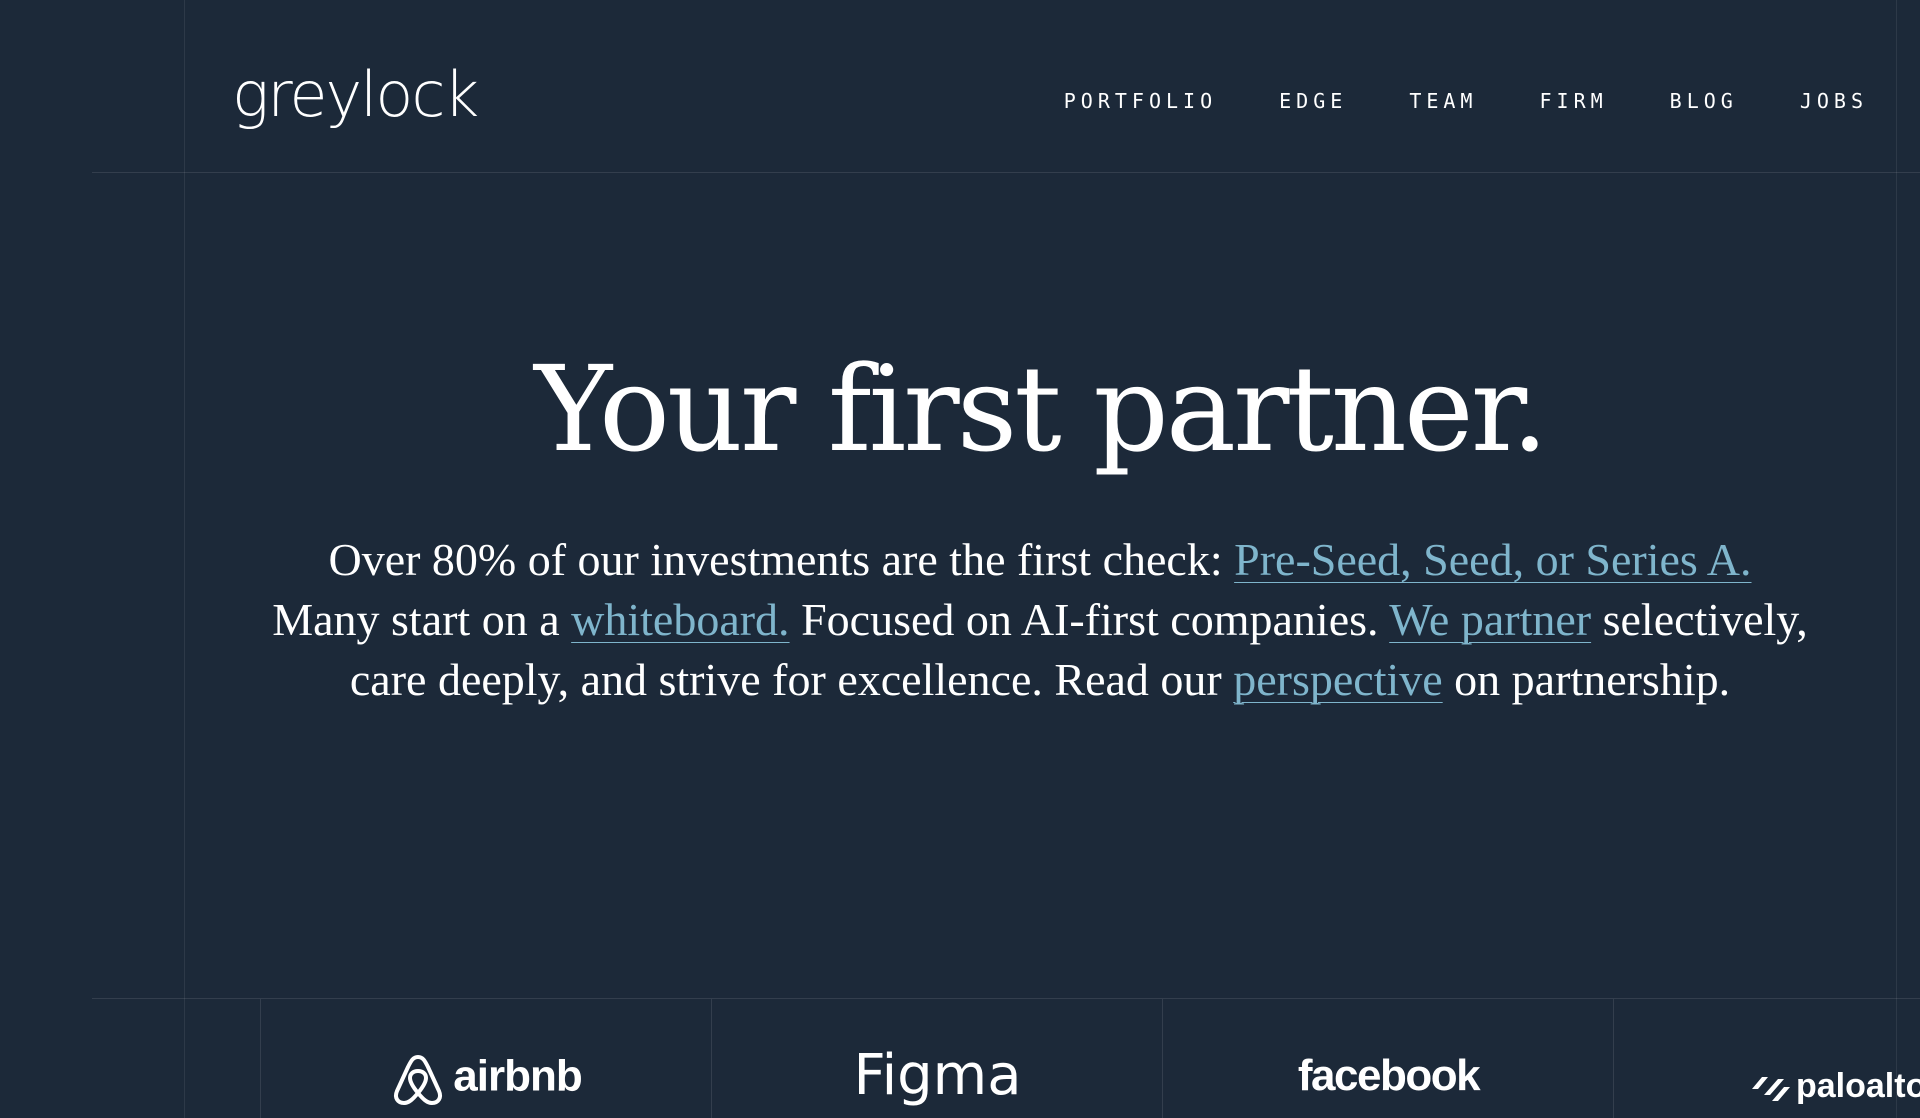 The image size is (1920, 1118). I want to click on figma-wordmark: Figma, so click(937, 1075).